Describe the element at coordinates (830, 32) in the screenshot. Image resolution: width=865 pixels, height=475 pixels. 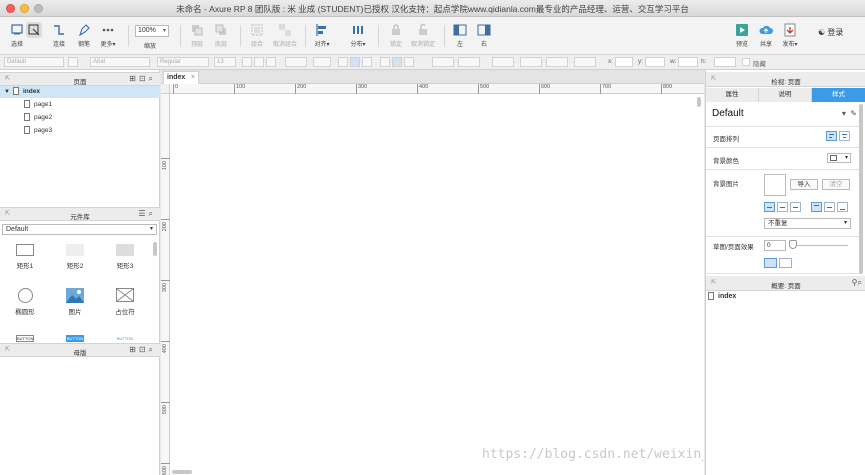
I see `login-button: ☯ 登录` at that location.